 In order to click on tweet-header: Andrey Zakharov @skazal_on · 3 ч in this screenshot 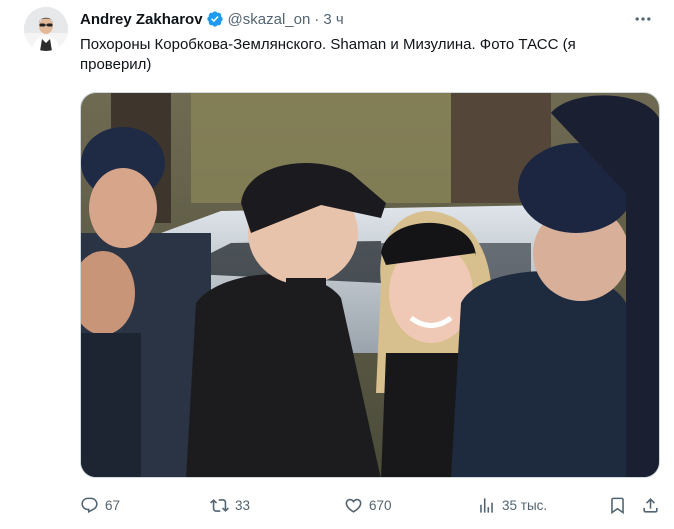, I will do `click(212, 19)`.